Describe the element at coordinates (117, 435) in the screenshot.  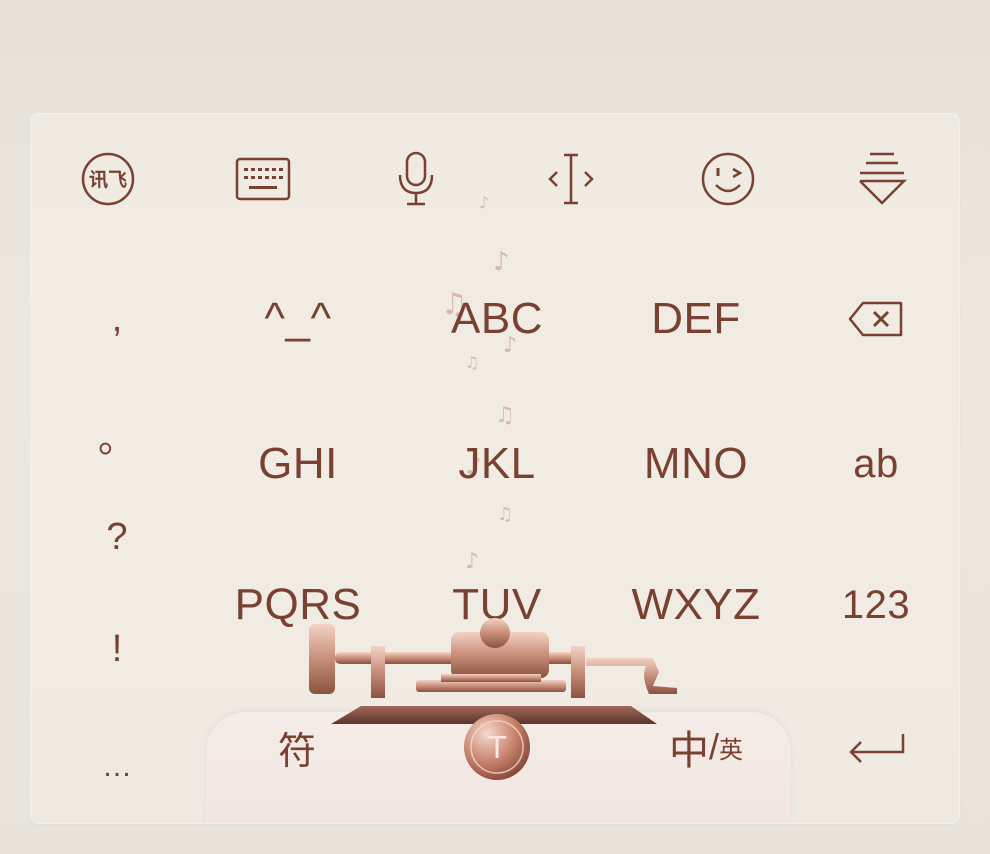
I see `punct-period-key: 。` at that location.